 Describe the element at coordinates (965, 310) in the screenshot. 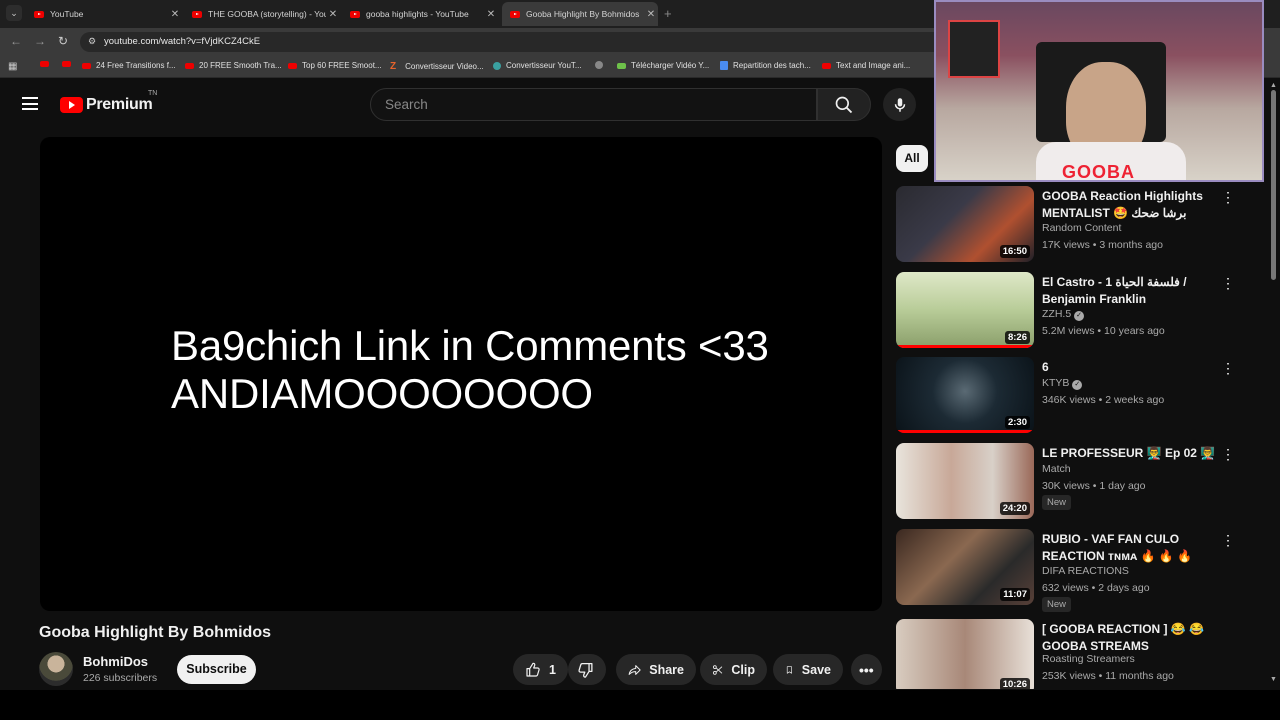

I see `video-thumbnail: 8:26` at that location.